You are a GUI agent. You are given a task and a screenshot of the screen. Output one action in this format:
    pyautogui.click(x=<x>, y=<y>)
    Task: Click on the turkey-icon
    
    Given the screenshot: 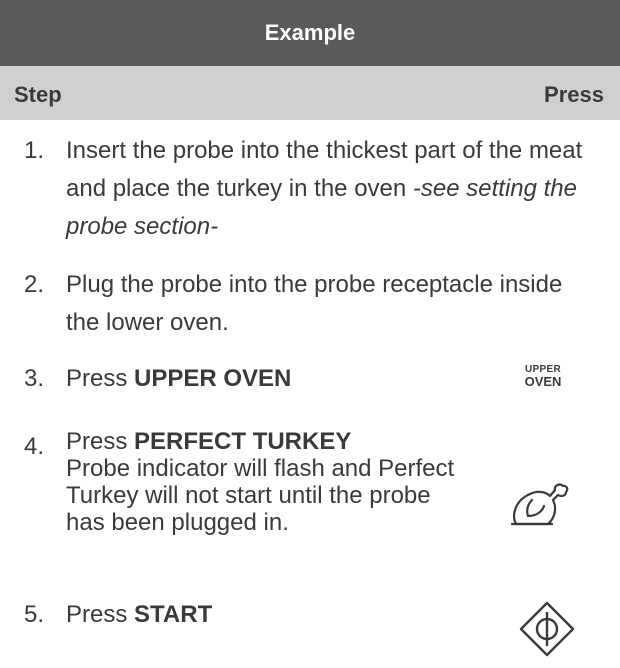 What is the action you would take?
    pyautogui.click(x=539, y=504)
    